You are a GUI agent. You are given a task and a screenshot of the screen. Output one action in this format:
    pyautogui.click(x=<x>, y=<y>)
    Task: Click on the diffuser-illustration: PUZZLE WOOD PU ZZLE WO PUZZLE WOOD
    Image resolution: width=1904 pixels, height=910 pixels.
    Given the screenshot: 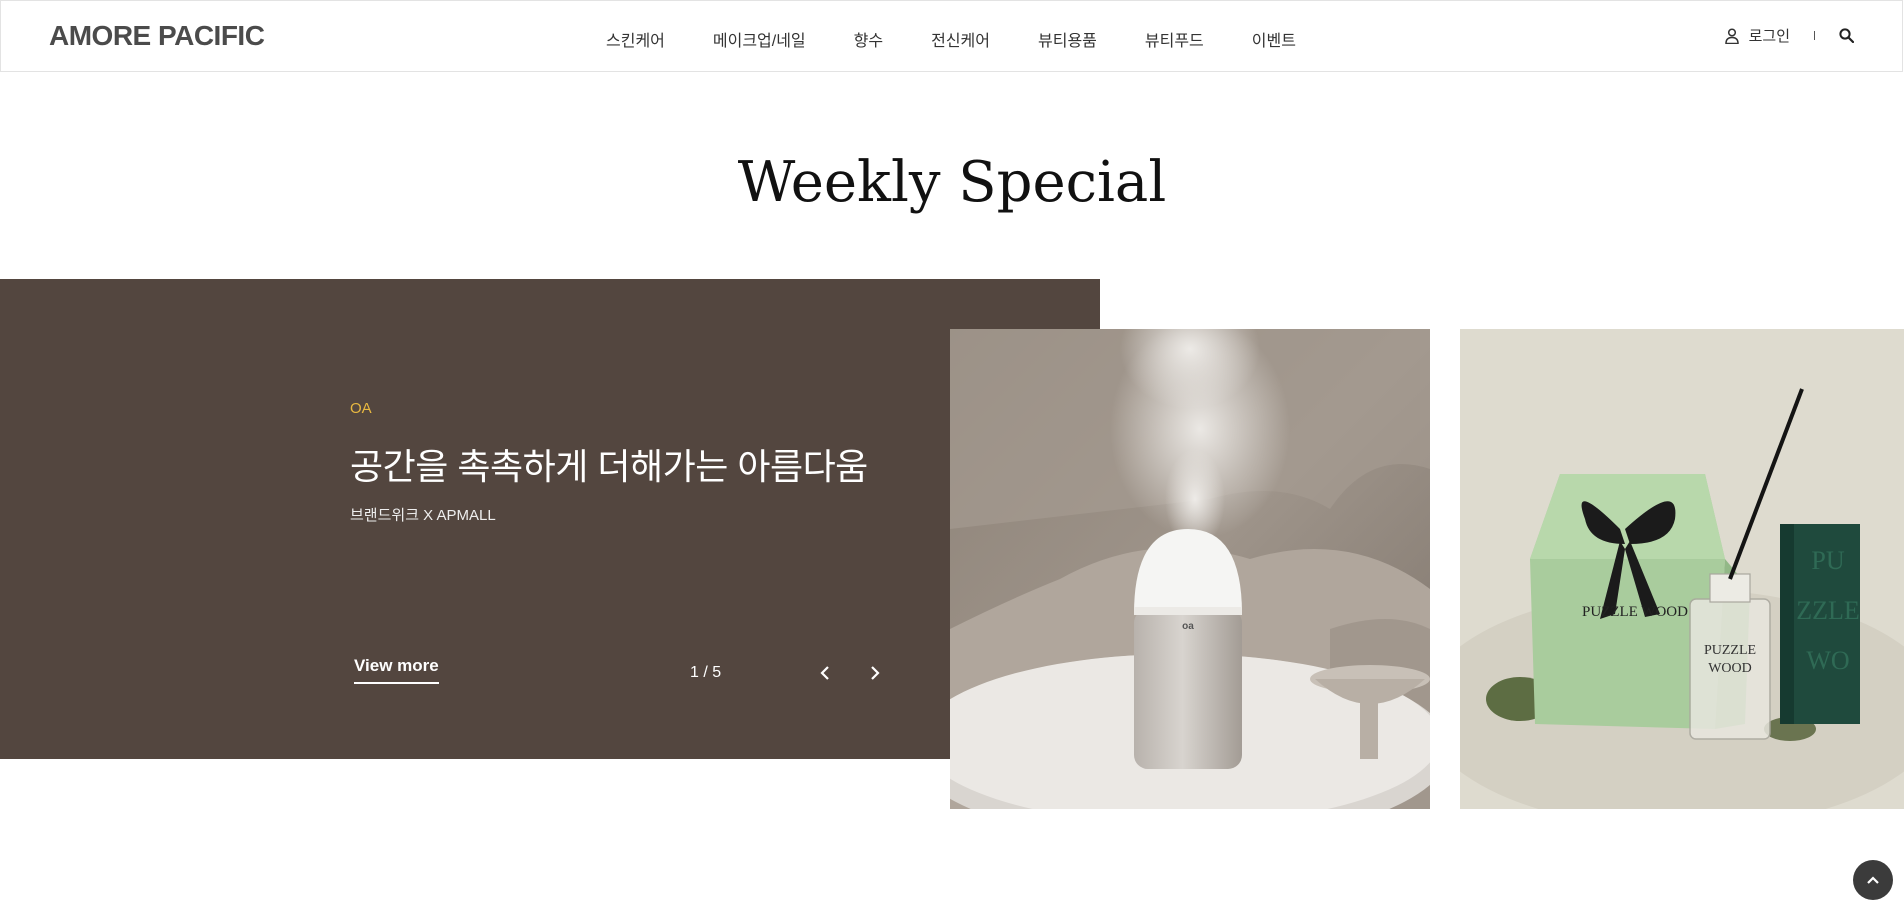 What is the action you would take?
    pyautogui.click(x=1682, y=569)
    